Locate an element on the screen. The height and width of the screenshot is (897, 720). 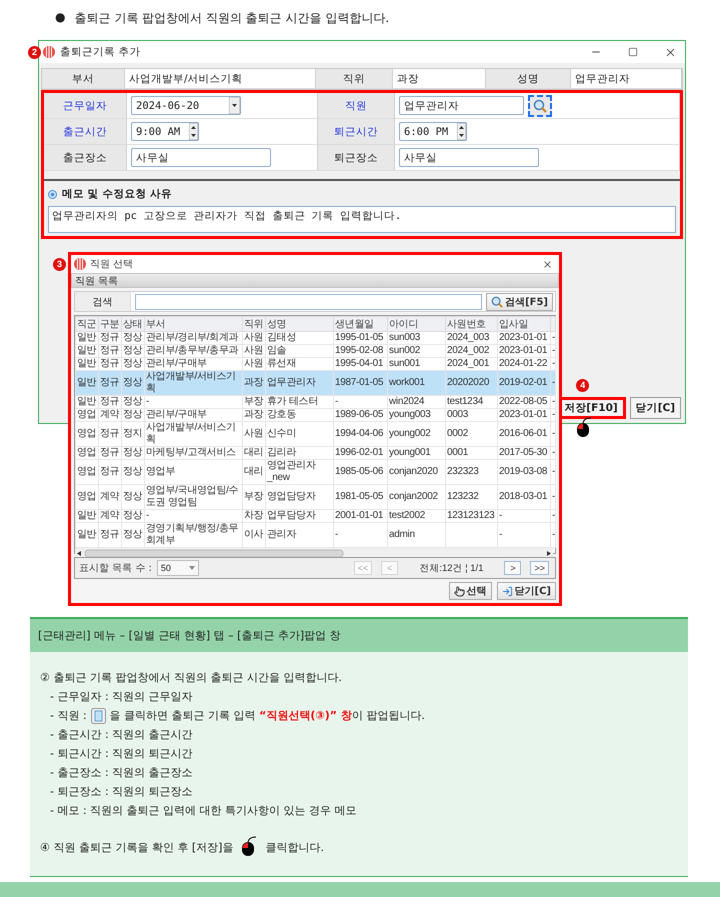
column-header: 직군 is located at coordinates (87, 324).